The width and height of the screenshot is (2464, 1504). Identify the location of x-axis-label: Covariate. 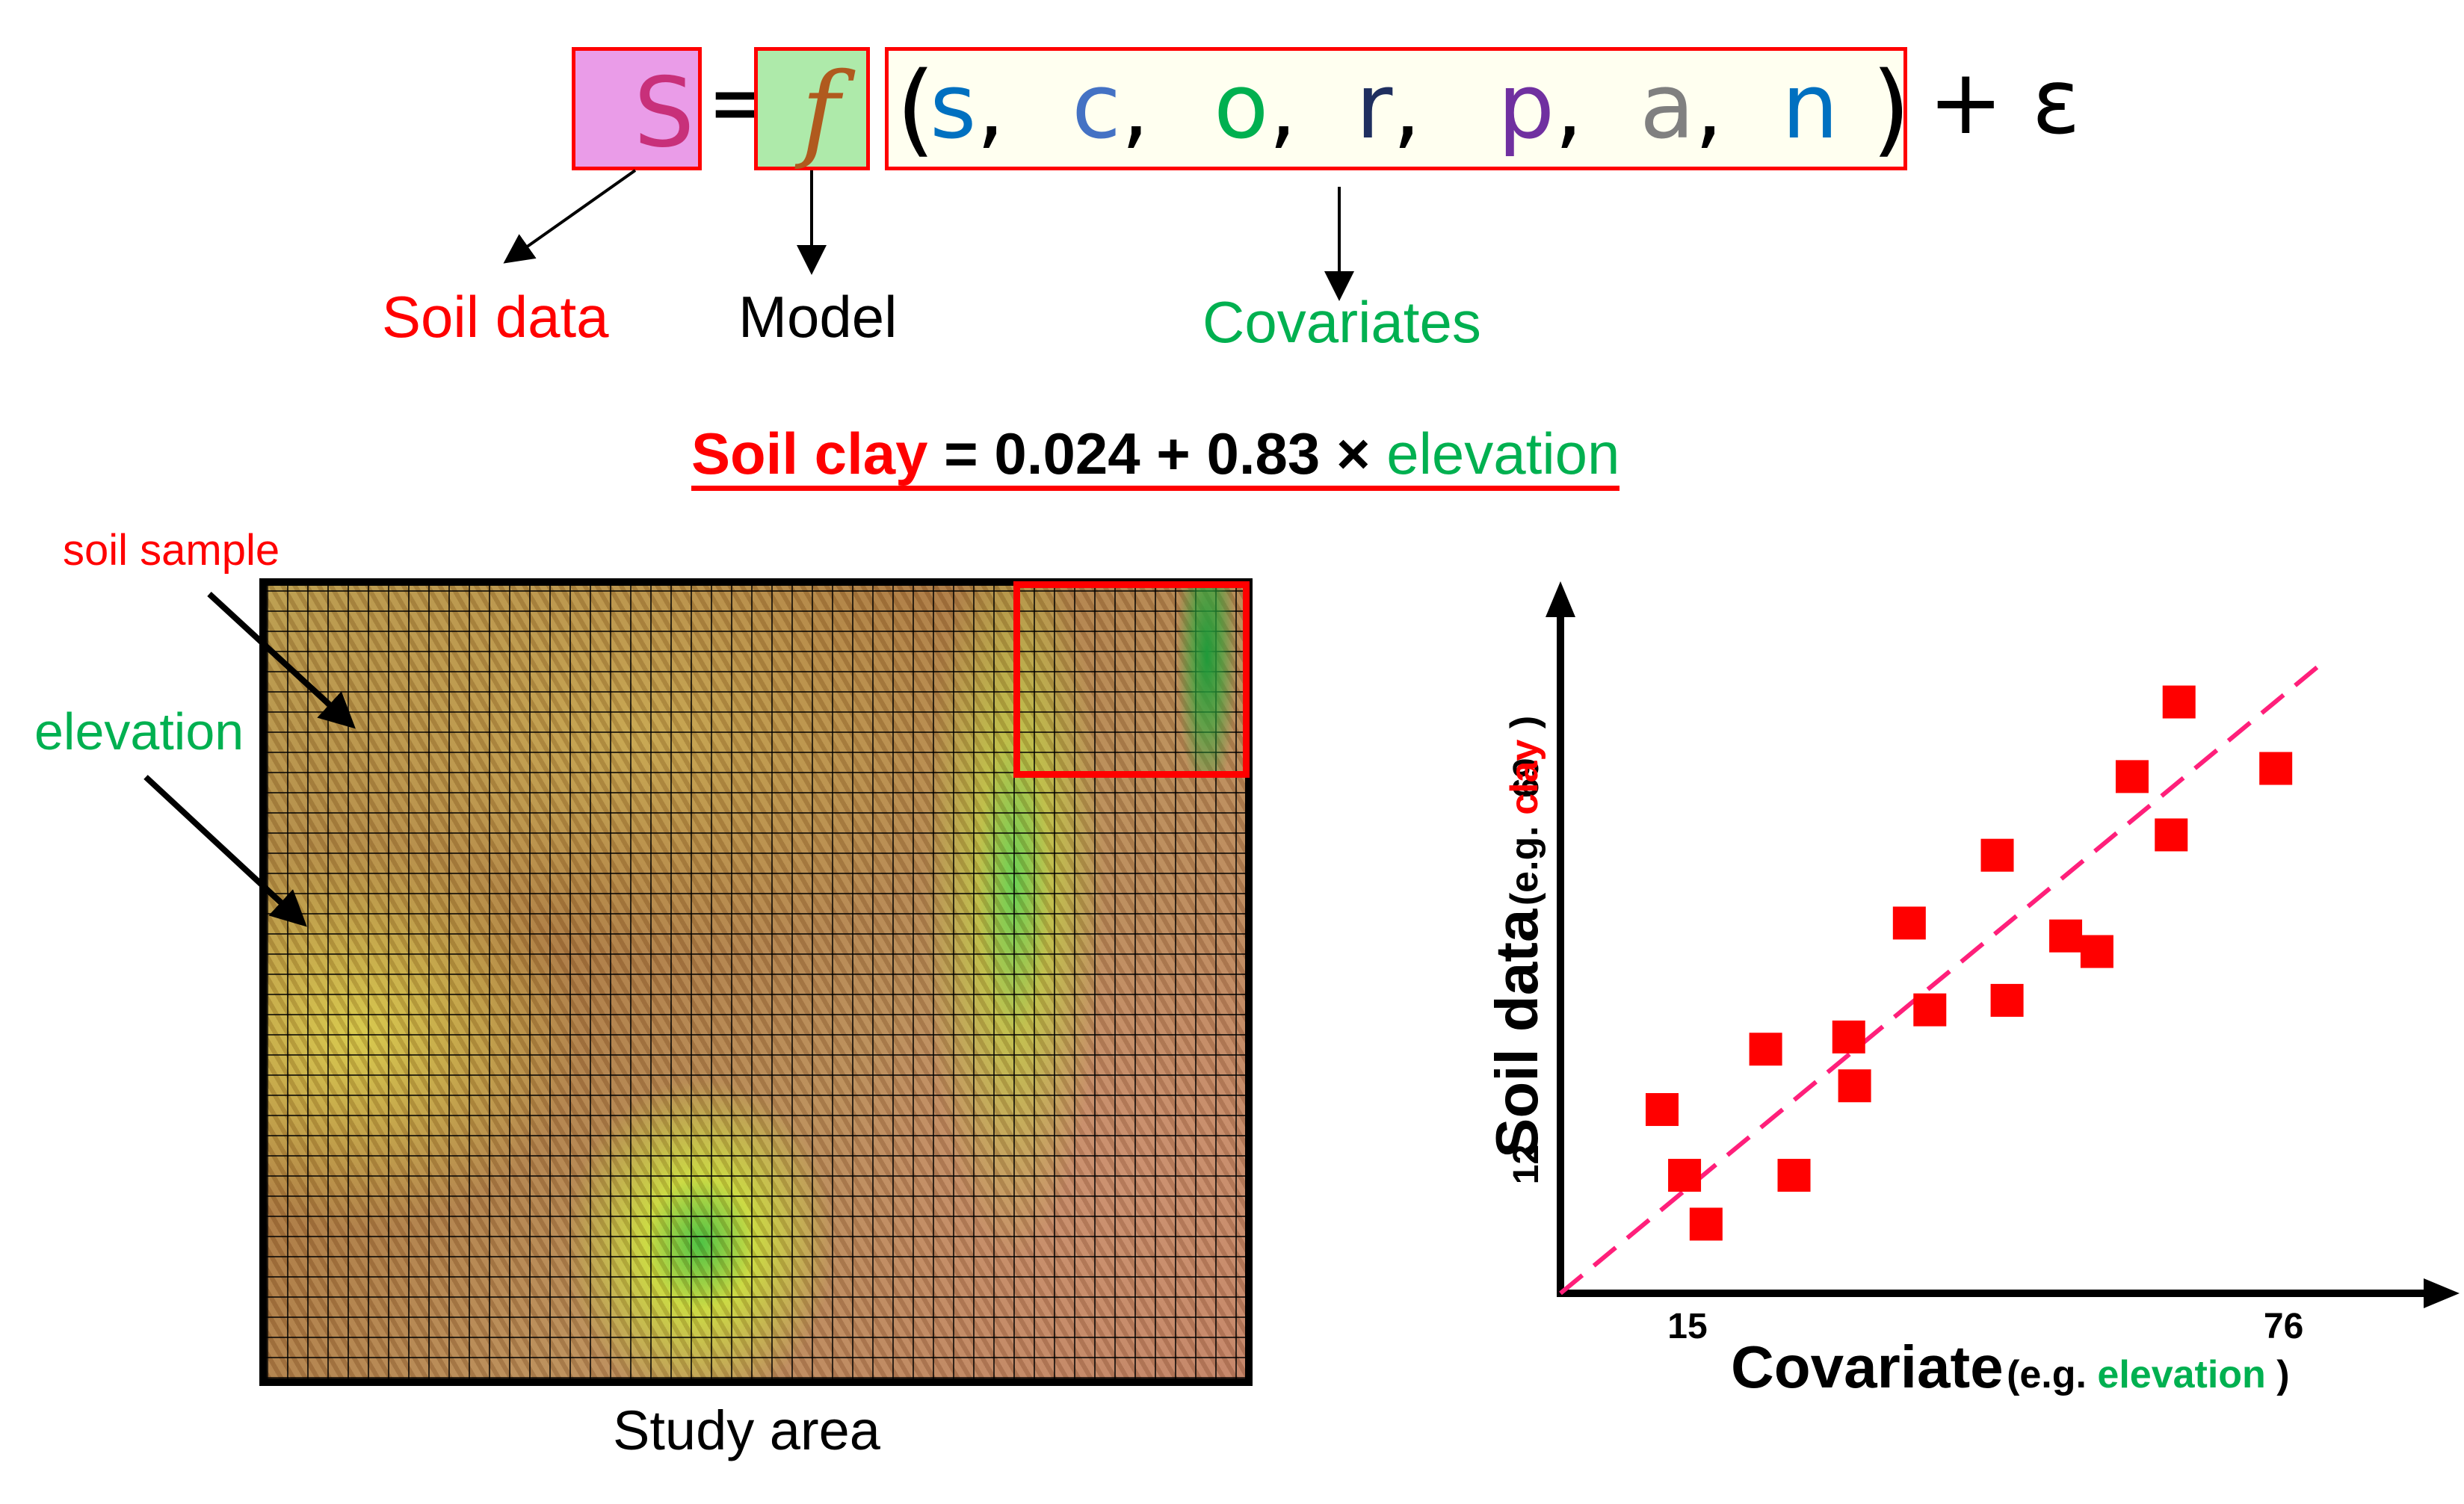
(1867, 1367).